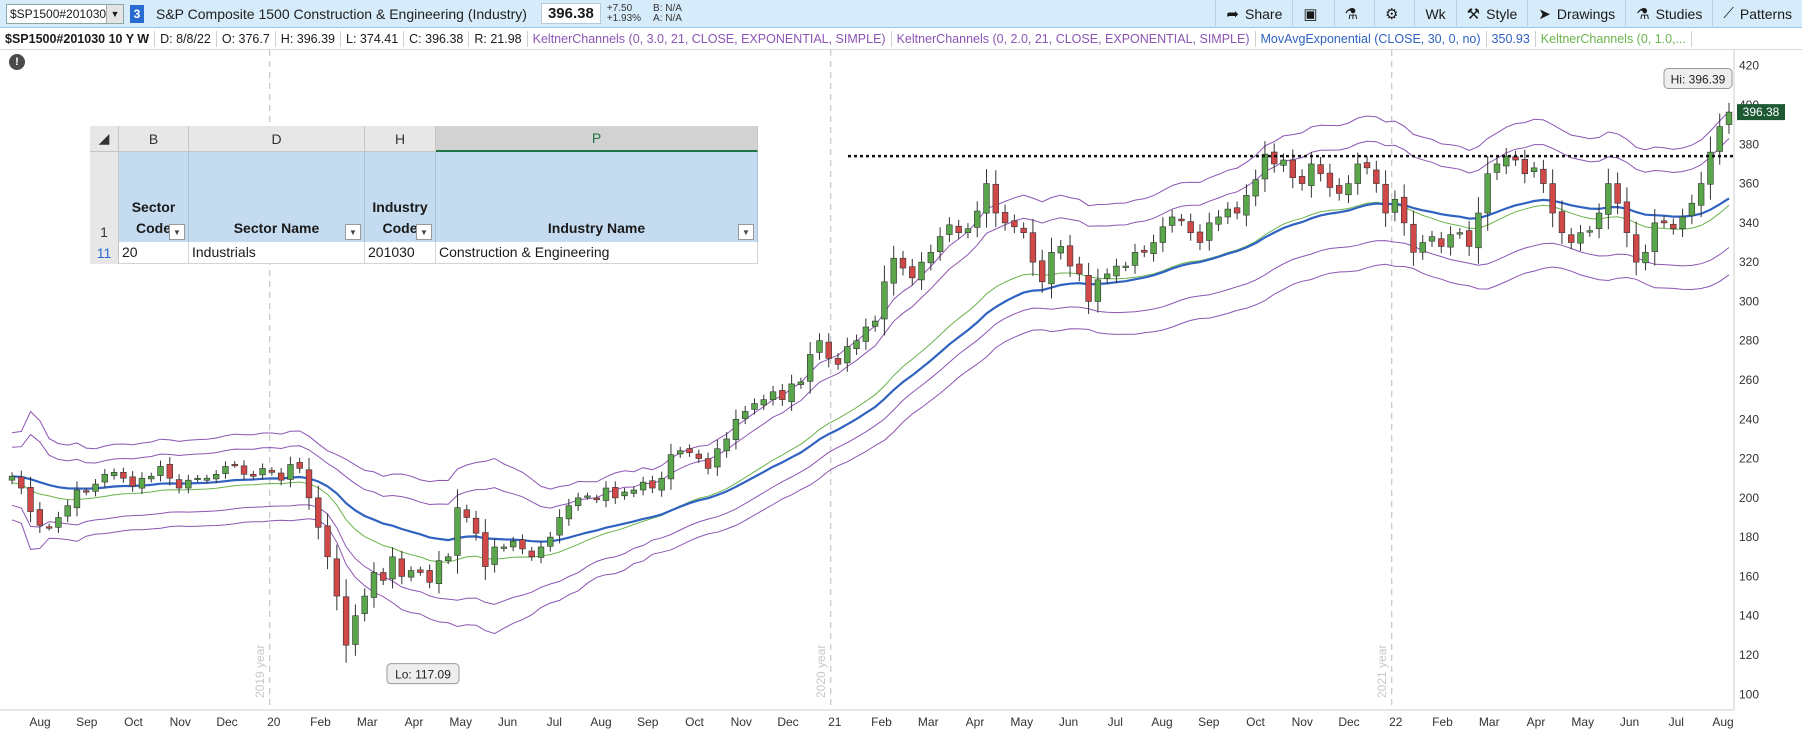 The image size is (1802, 731). What do you see at coordinates (17, 62) in the screenshot?
I see `warning-icon: !` at bounding box center [17, 62].